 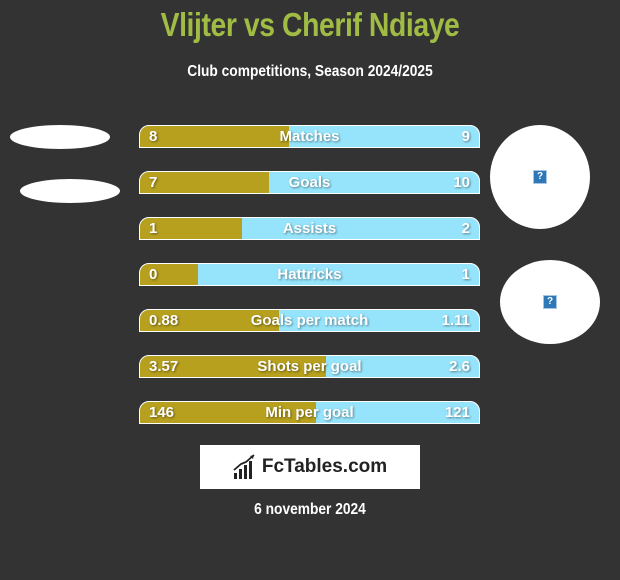 What do you see at coordinates (153, 182) in the screenshot?
I see `left-player-value: 7` at bounding box center [153, 182].